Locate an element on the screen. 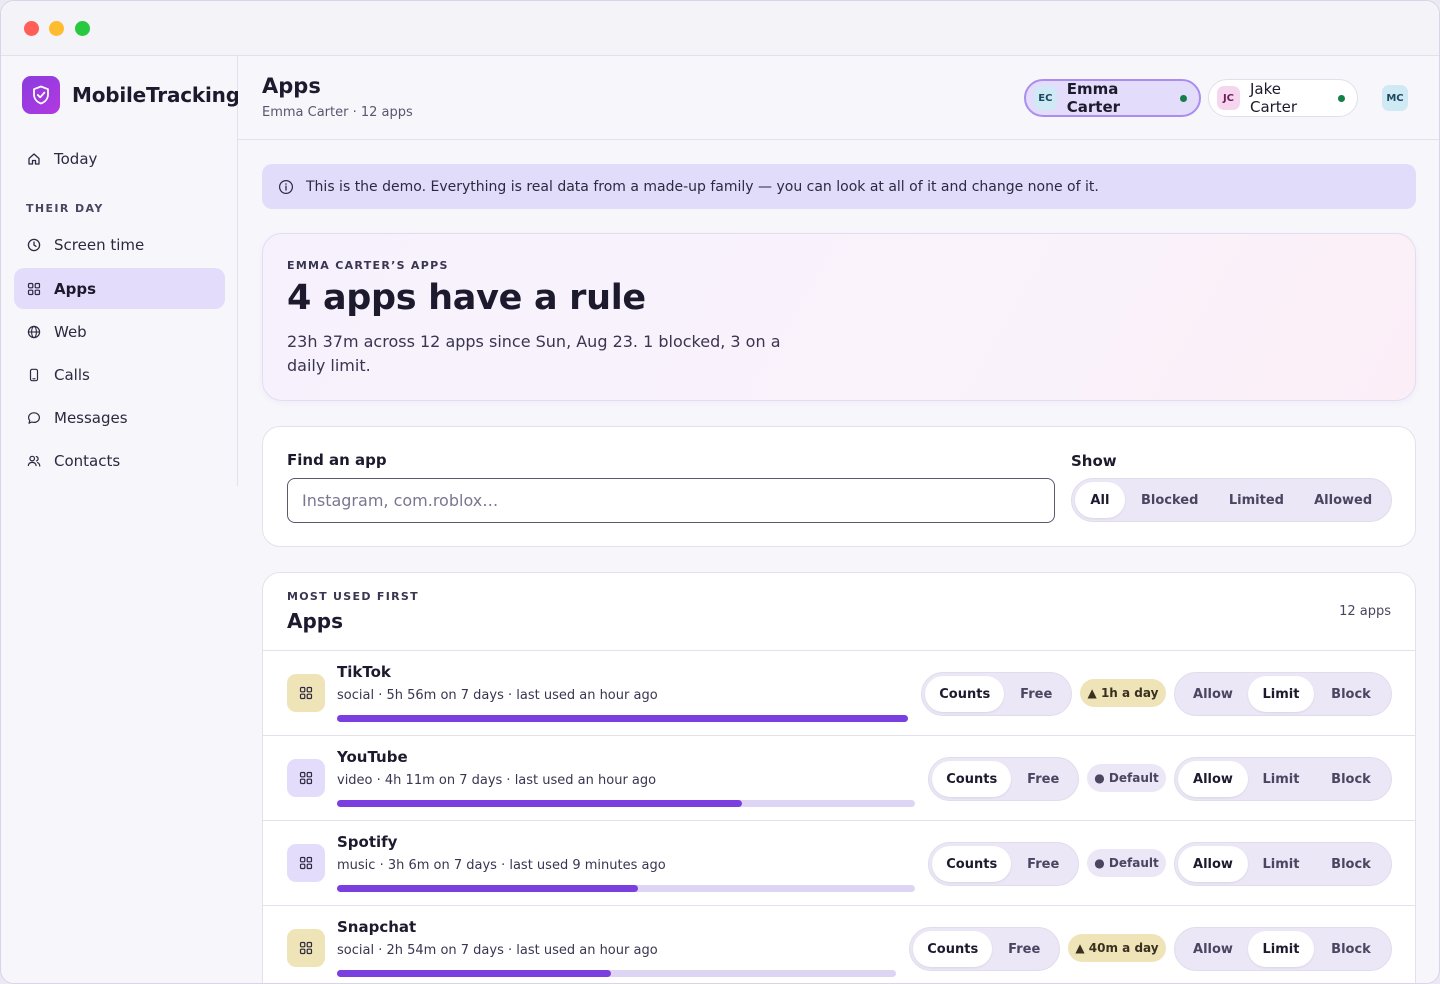  person-switch-emma-carter: EC Emma Carter is located at coordinates (1112, 98).